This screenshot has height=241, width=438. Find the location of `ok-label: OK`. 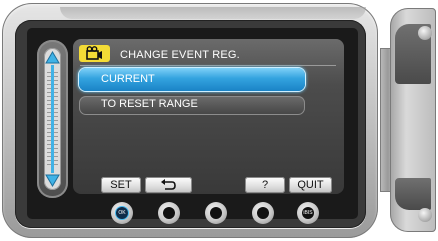

ok-label: OK is located at coordinates (122, 213).